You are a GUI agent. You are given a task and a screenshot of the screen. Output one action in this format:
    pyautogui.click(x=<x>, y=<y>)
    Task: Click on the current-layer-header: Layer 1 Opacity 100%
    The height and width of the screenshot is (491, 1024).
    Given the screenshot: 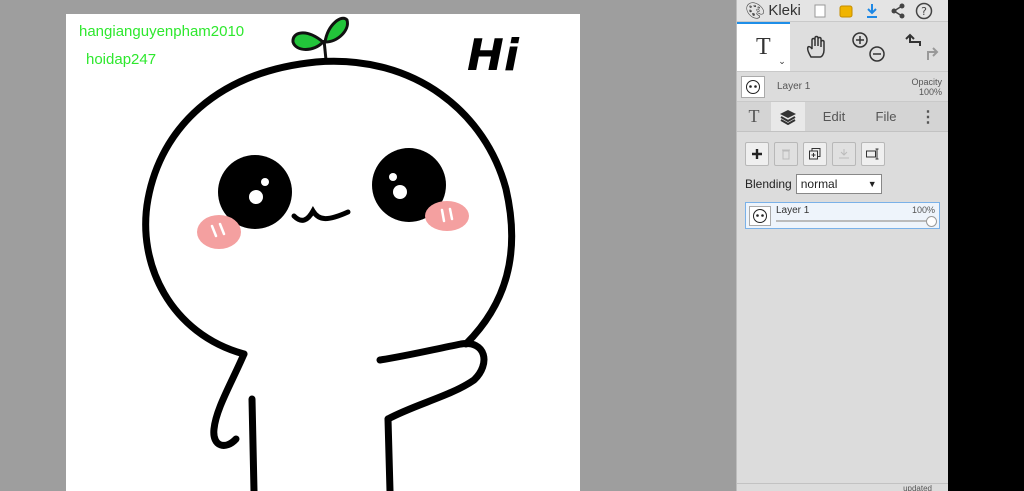 What is the action you would take?
    pyautogui.click(x=842, y=87)
    